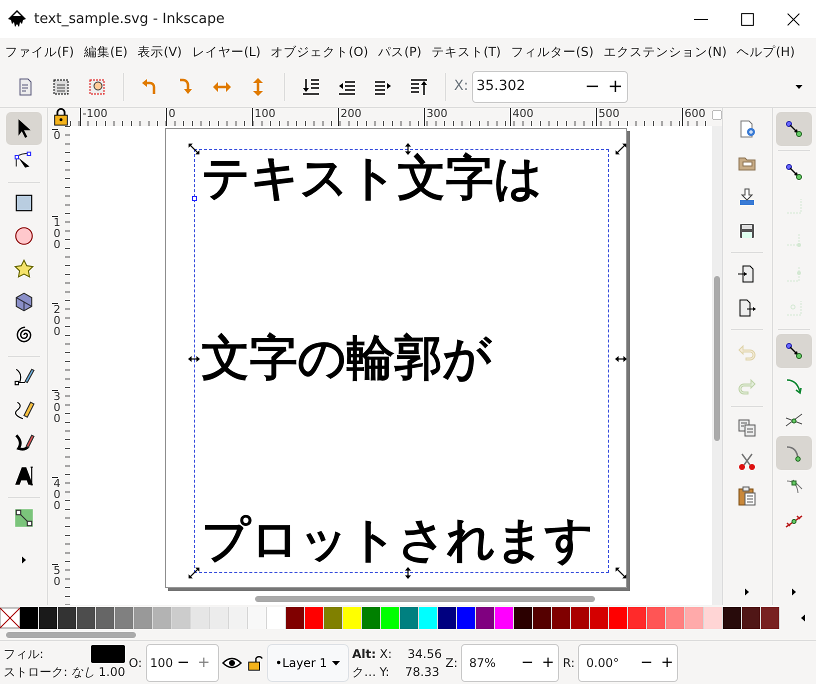 This screenshot has height=684, width=816. Describe the element at coordinates (23, 236) in the screenshot. I see `circle-icon` at that location.